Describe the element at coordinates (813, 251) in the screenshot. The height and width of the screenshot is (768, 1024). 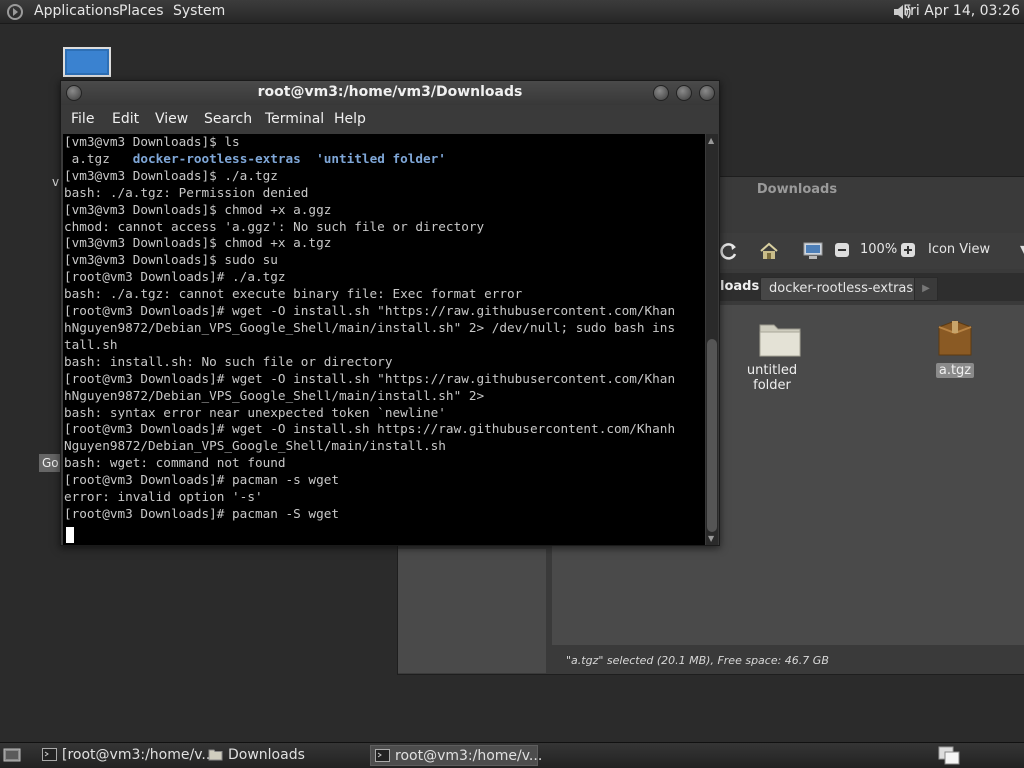
I see `computer-icon` at that location.